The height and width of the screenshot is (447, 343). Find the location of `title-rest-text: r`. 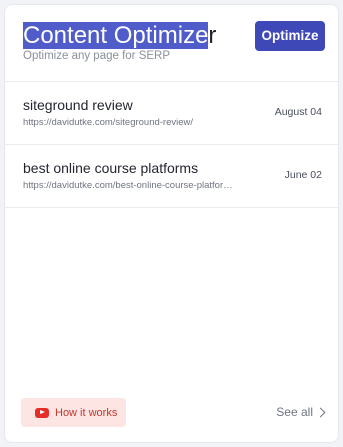

title-rest-text: r is located at coordinates (212, 35).